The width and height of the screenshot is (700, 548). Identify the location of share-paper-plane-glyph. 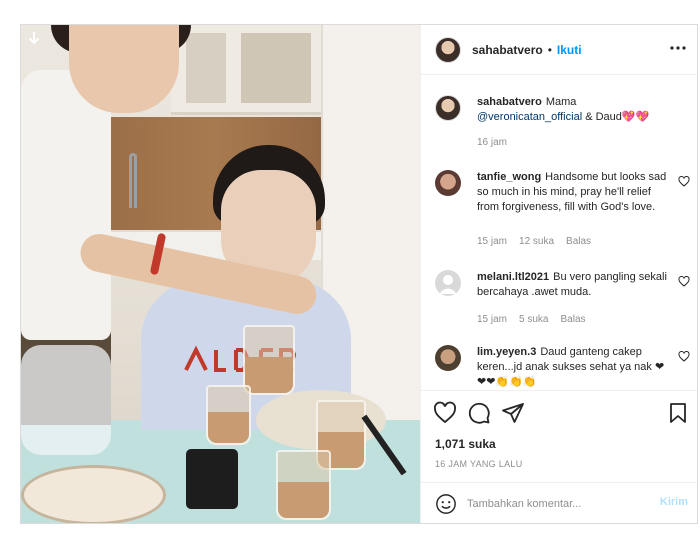
(513, 413).